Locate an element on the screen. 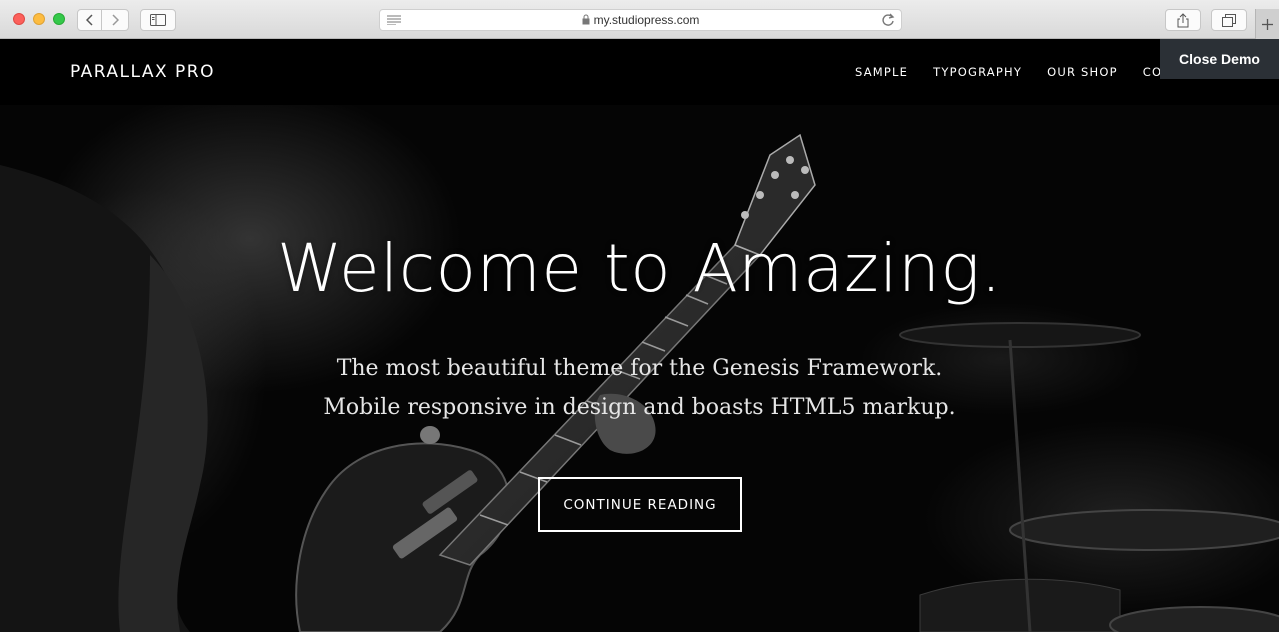 The width and height of the screenshot is (1279, 632). url-text: my.studiopress.com is located at coordinates (646, 20).